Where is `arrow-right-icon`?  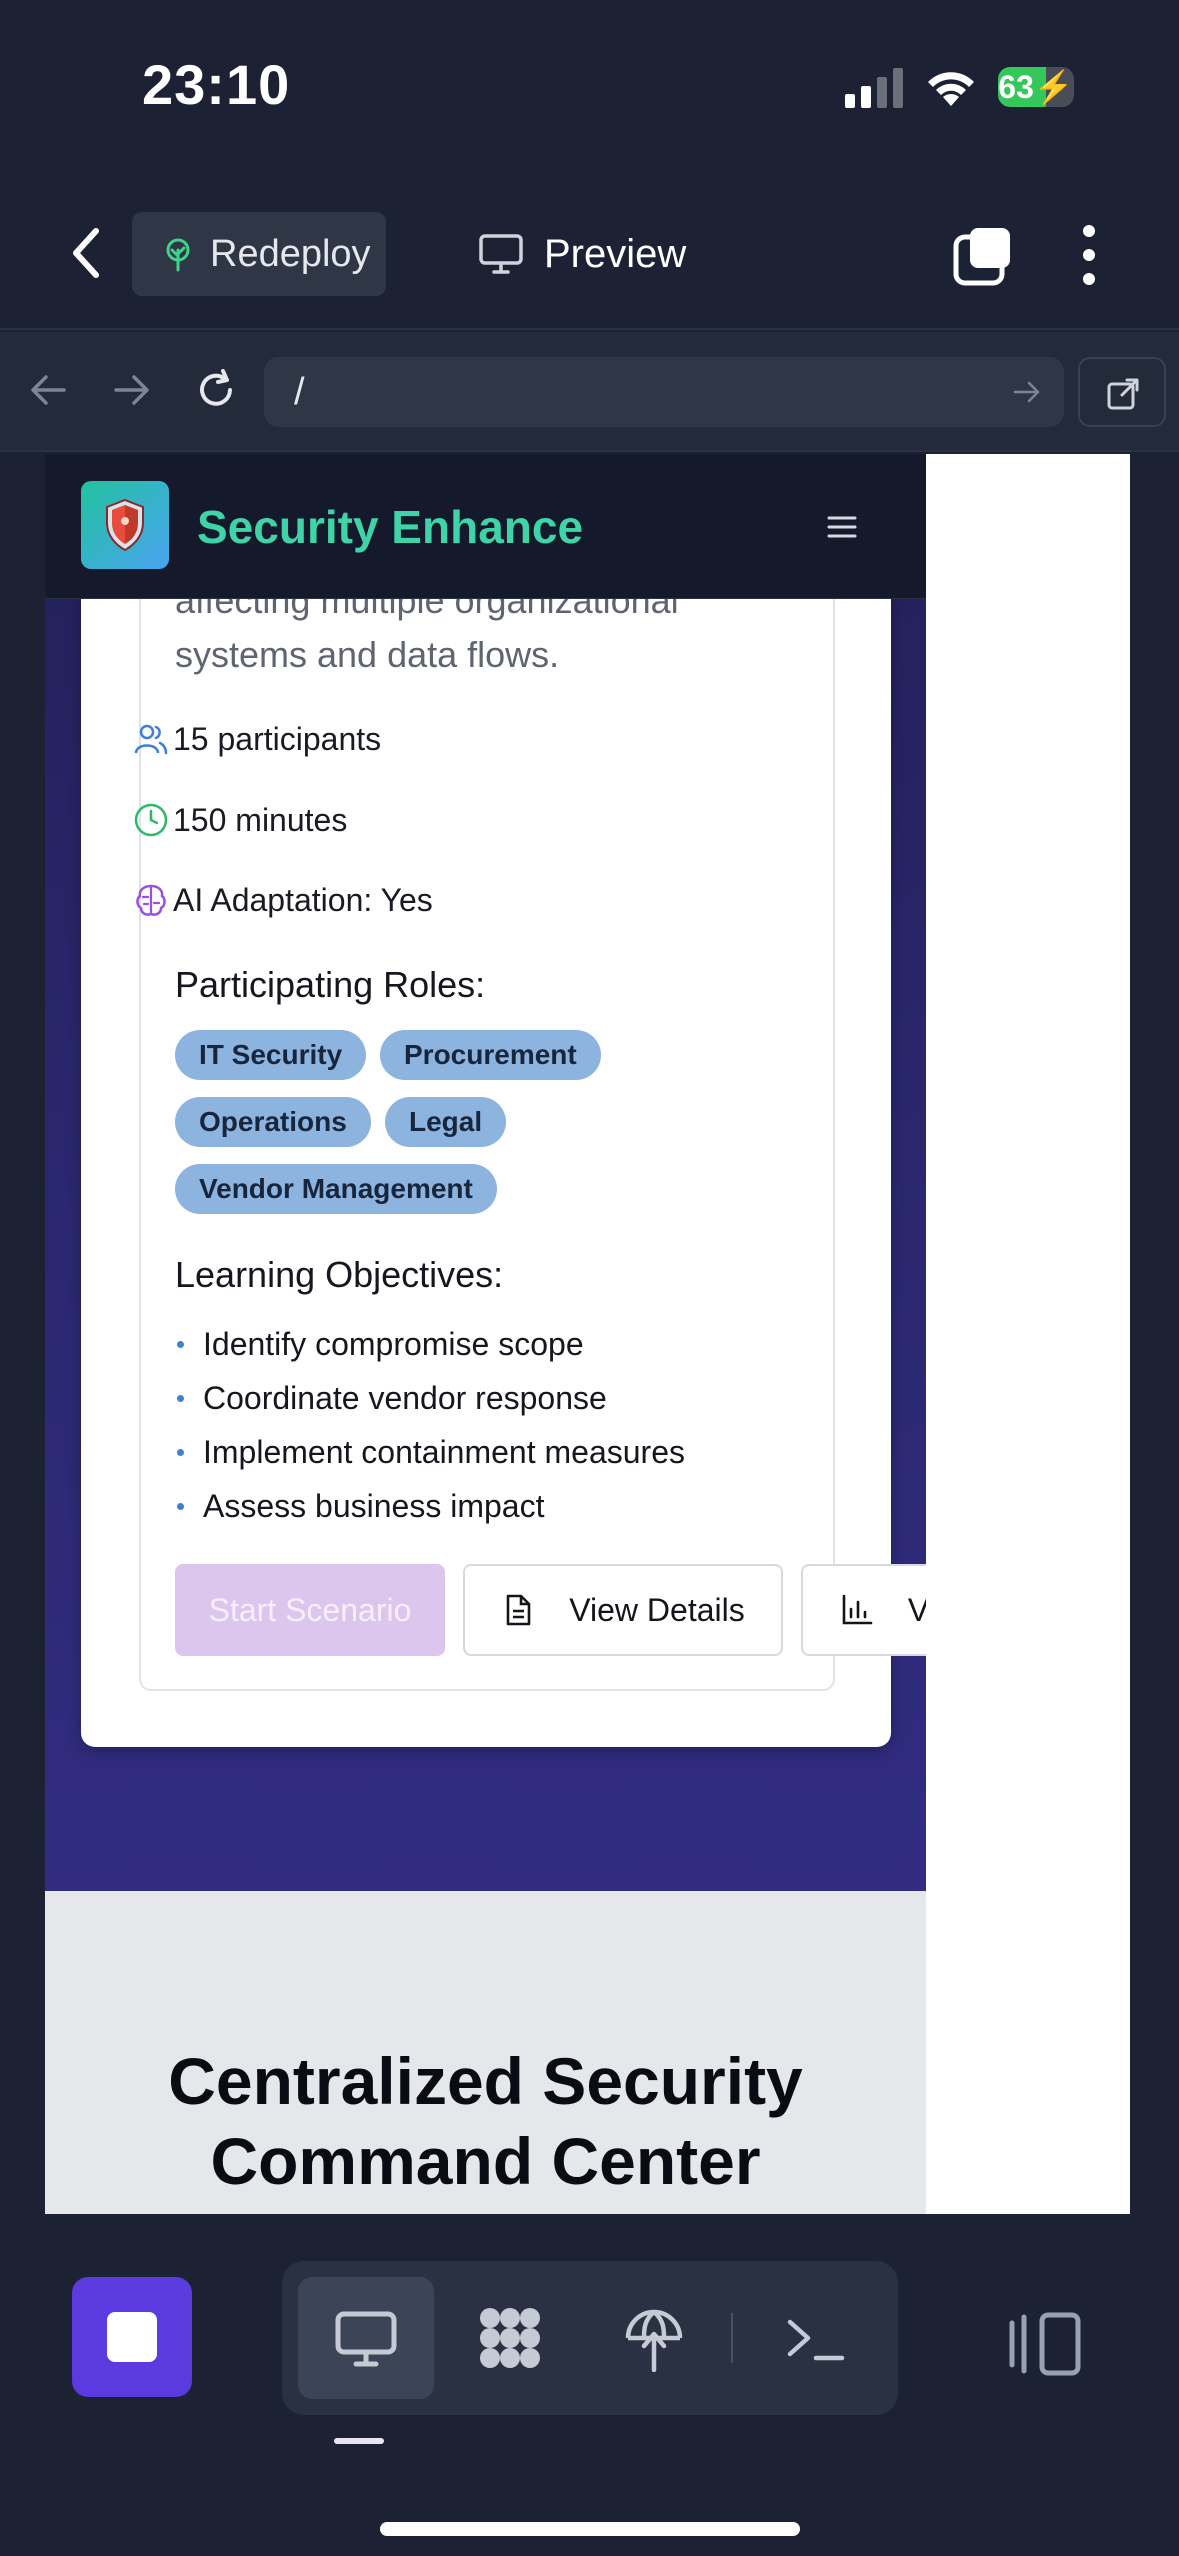 arrow-right-icon is located at coordinates (132, 390).